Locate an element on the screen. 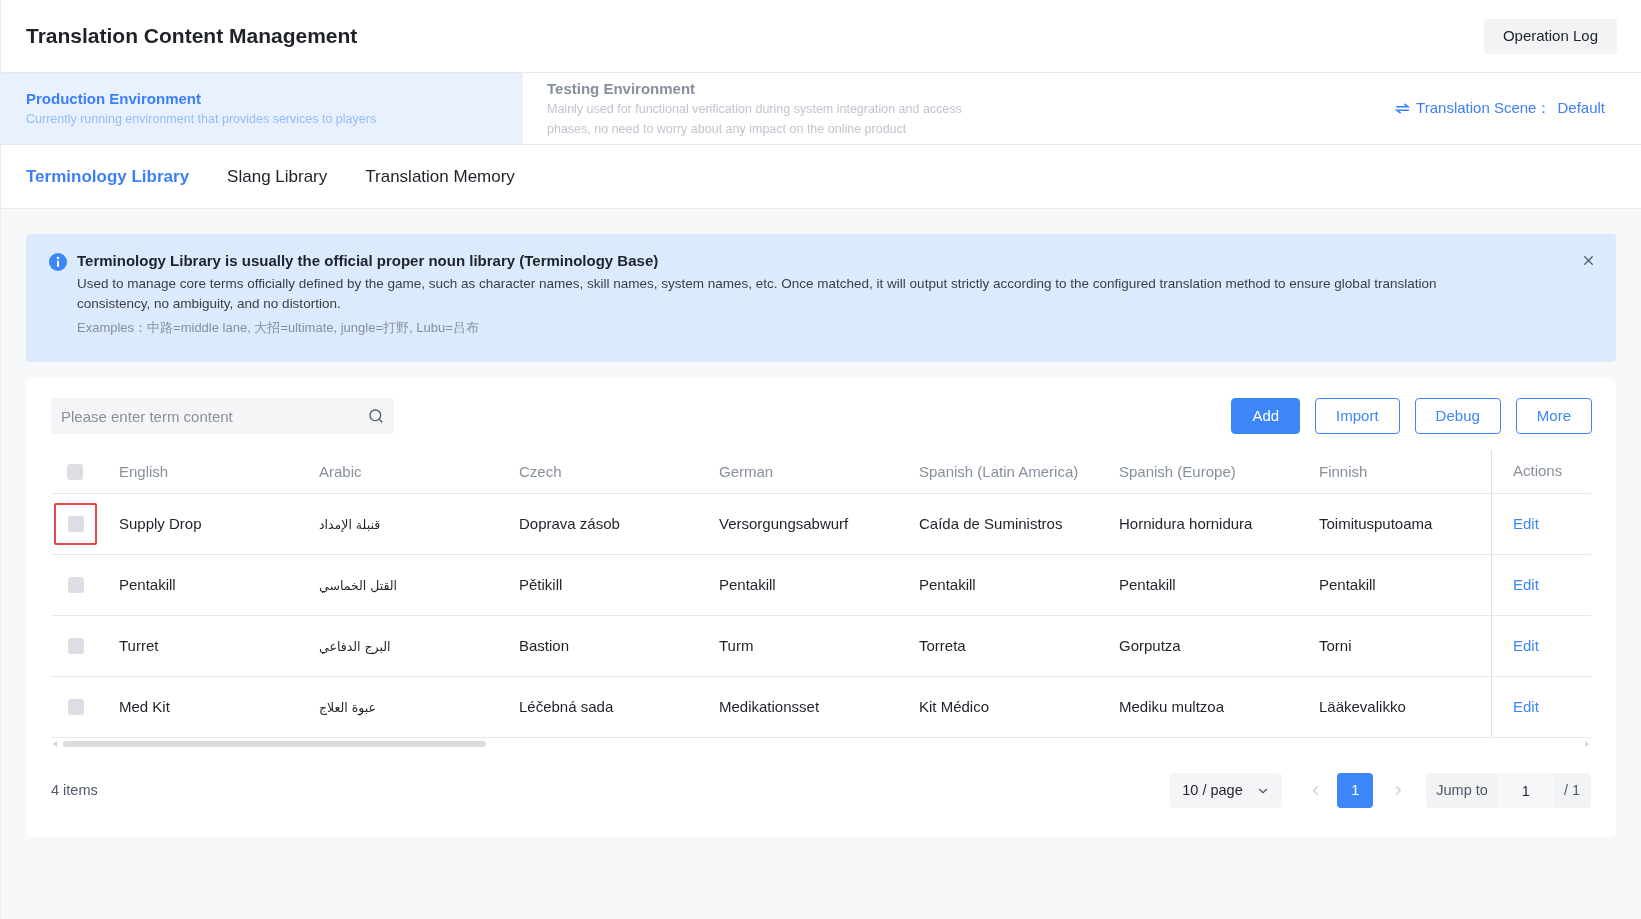 This screenshot has height=919, width=1641. term-text: Toimitusputoama is located at coordinates (1376, 523).